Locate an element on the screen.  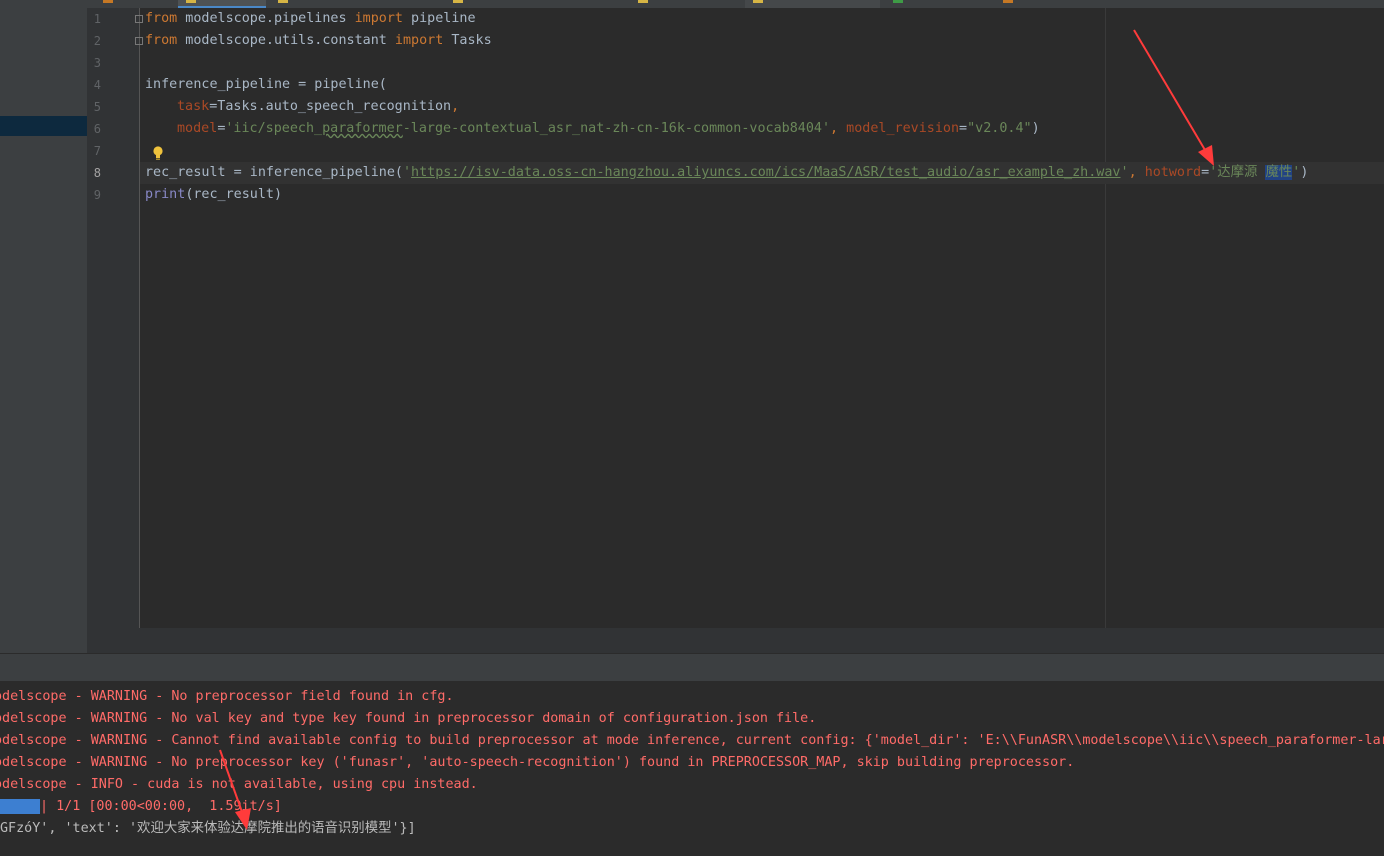
editor-bottom-strip is located at coordinates (735, 640).